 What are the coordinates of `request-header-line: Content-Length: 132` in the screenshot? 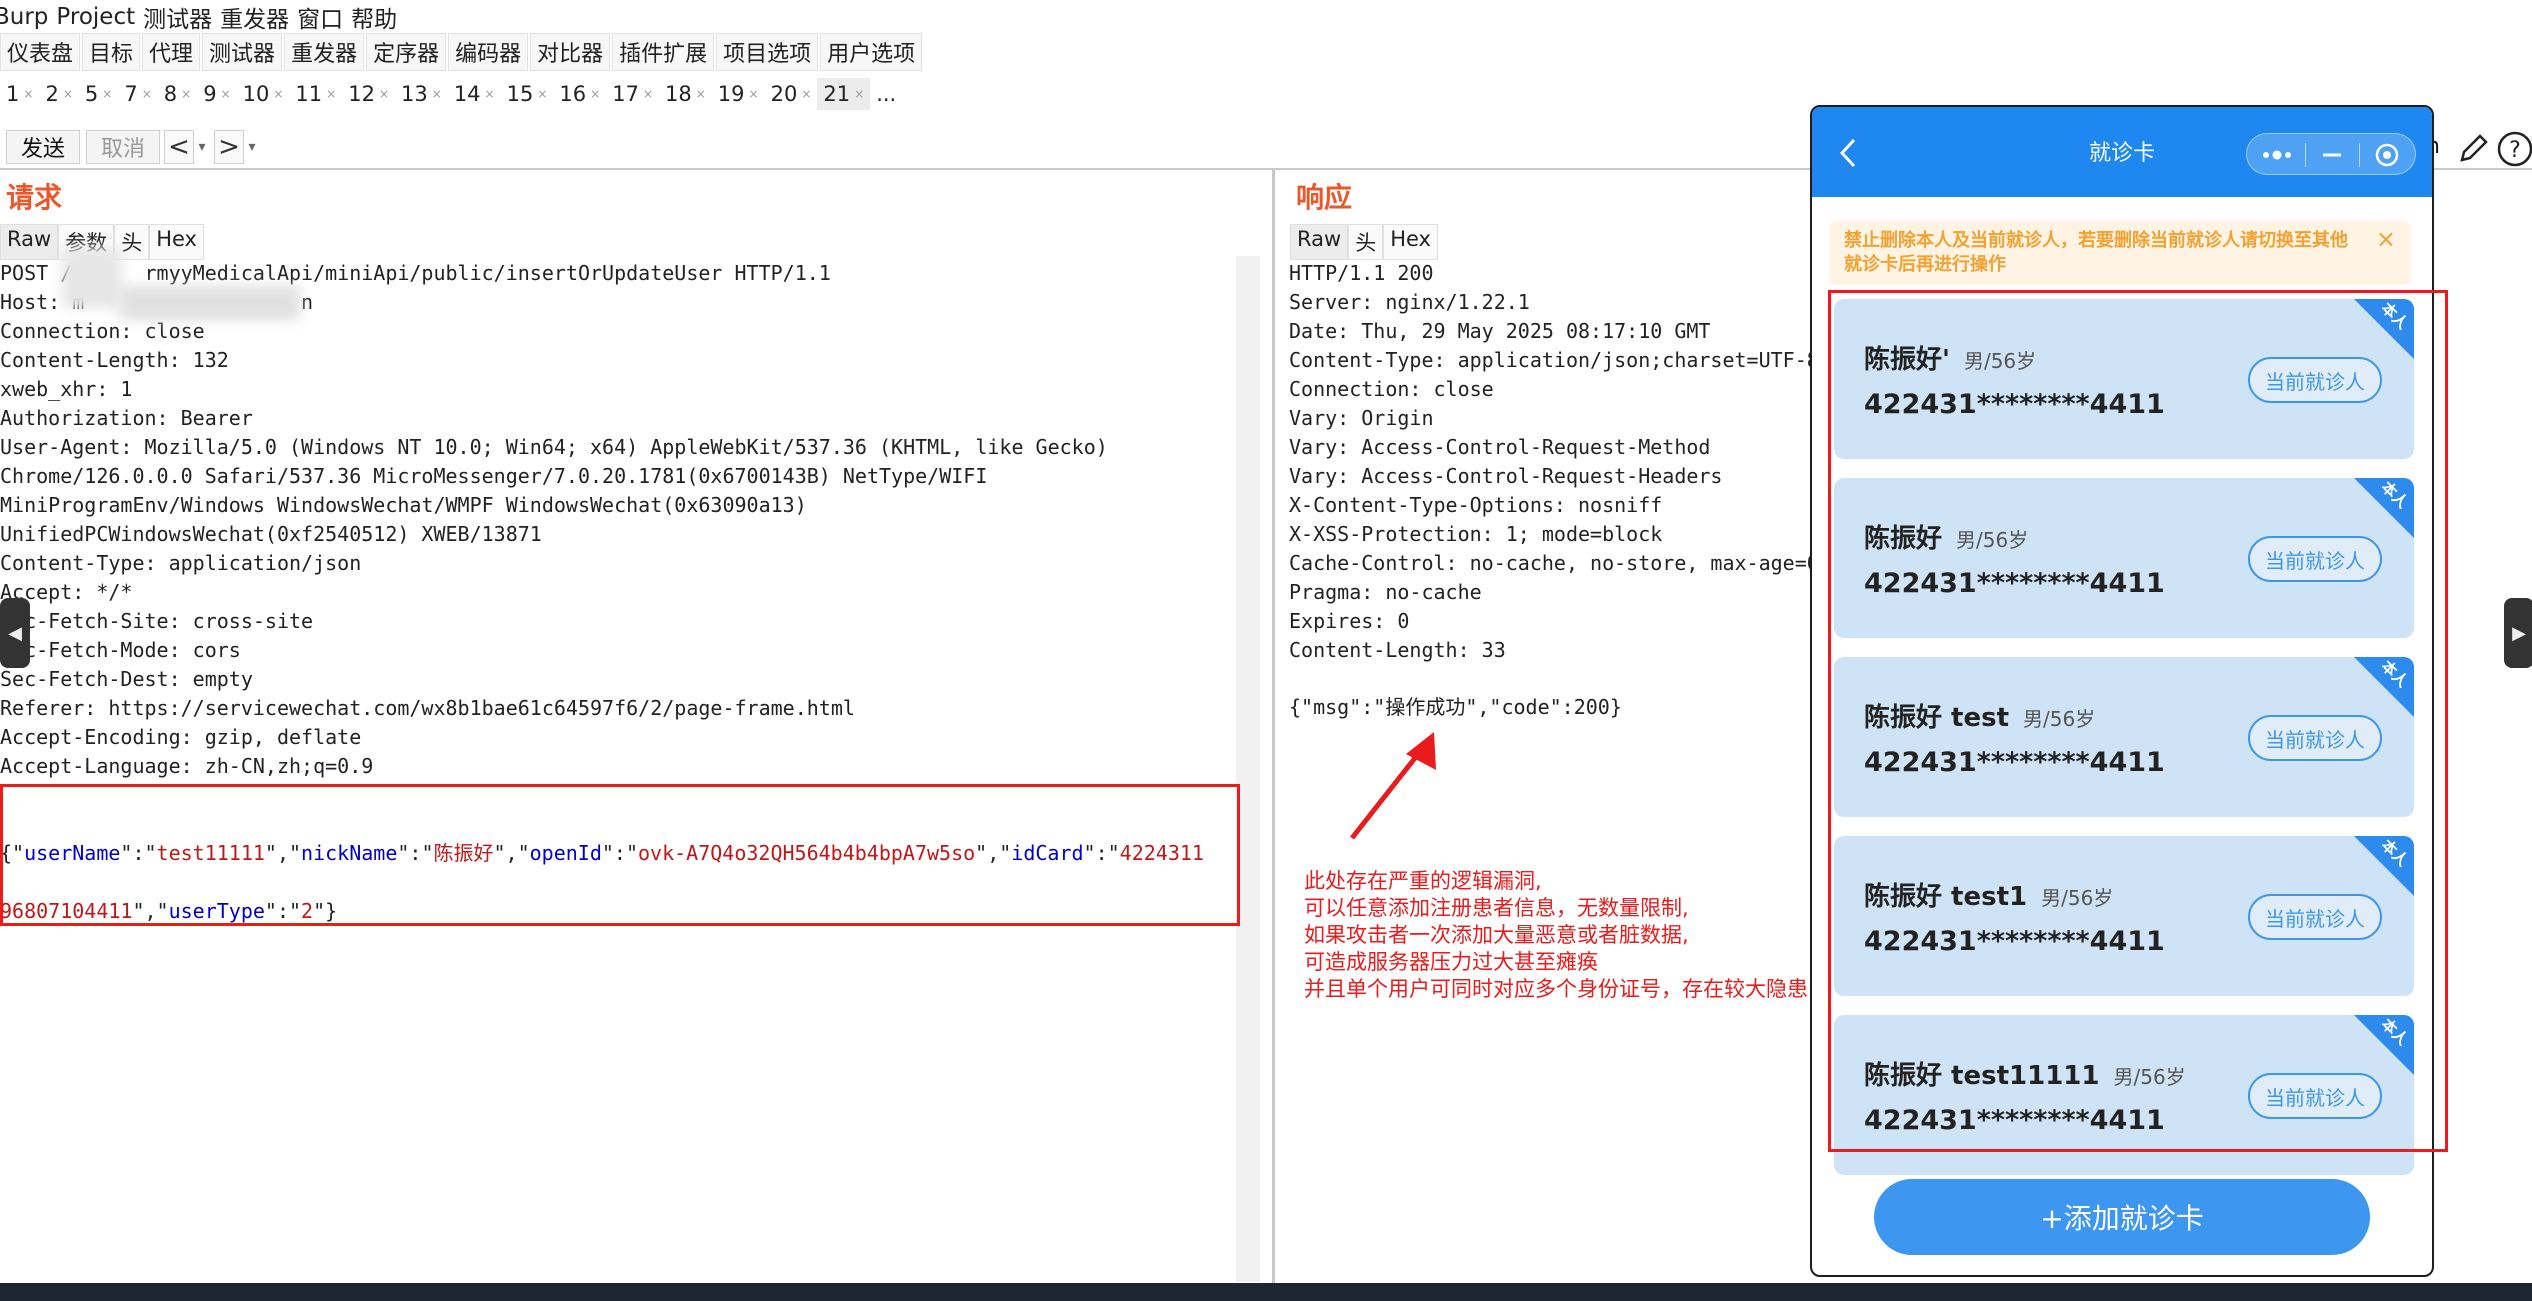 It's located at (114, 360).